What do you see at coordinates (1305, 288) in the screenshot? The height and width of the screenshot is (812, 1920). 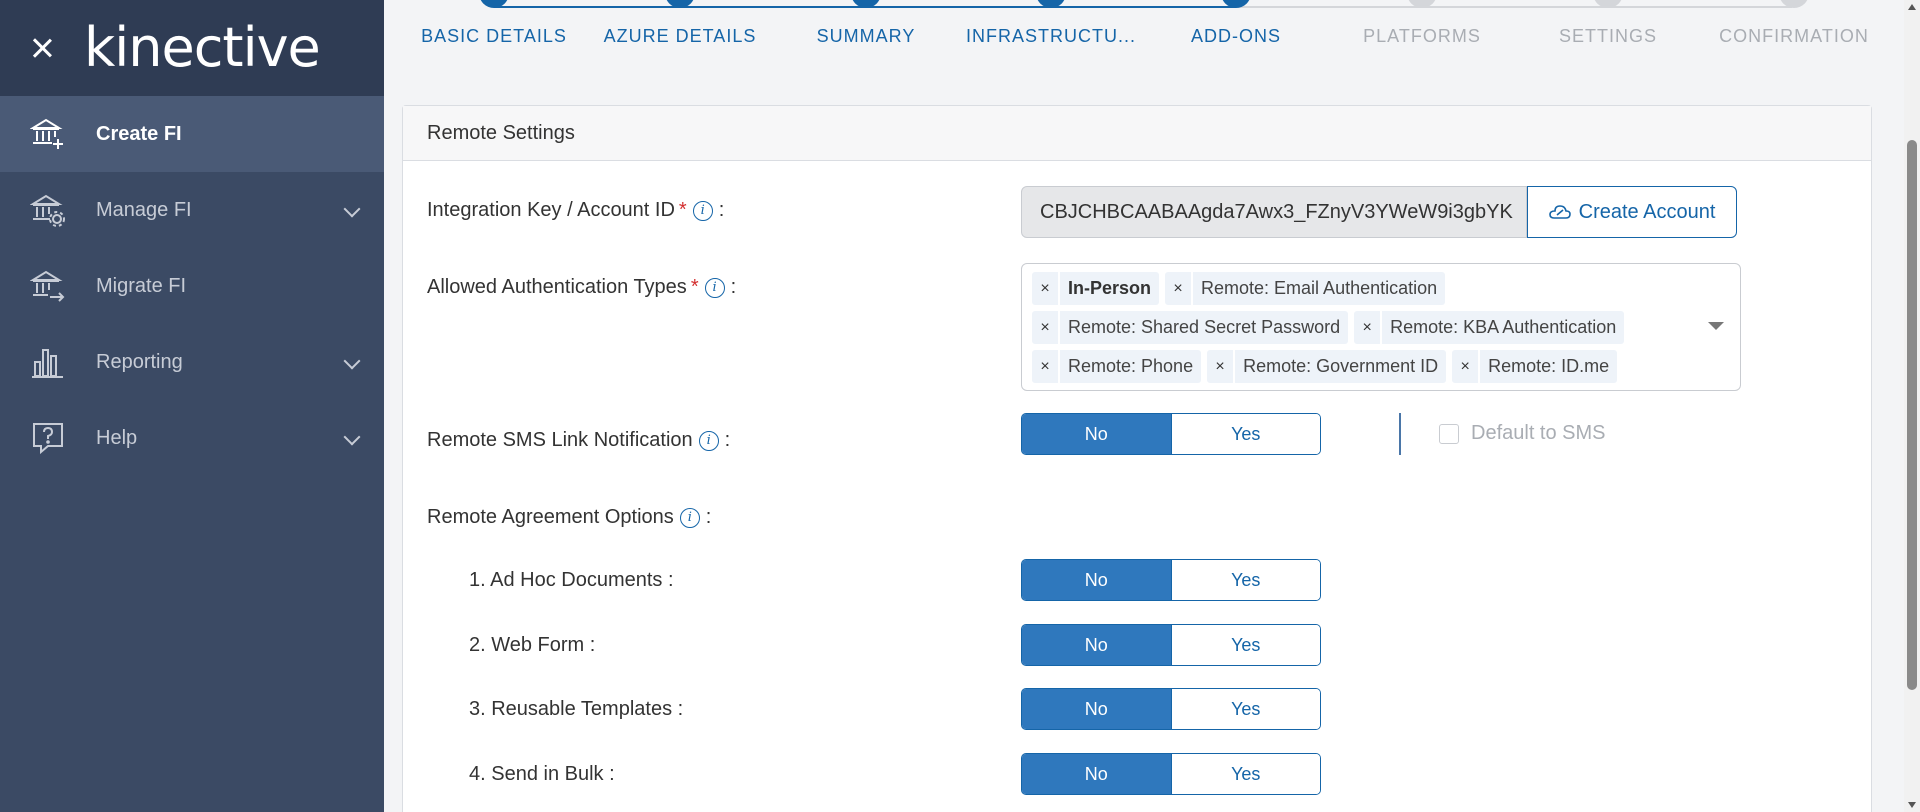 I see `tag-email-auth: × Remote: Email Authentication` at bounding box center [1305, 288].